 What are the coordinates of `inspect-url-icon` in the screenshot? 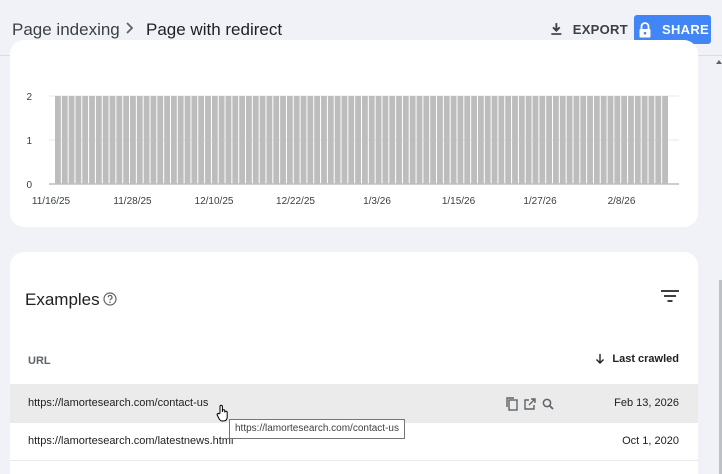 It's located at (548, 404).